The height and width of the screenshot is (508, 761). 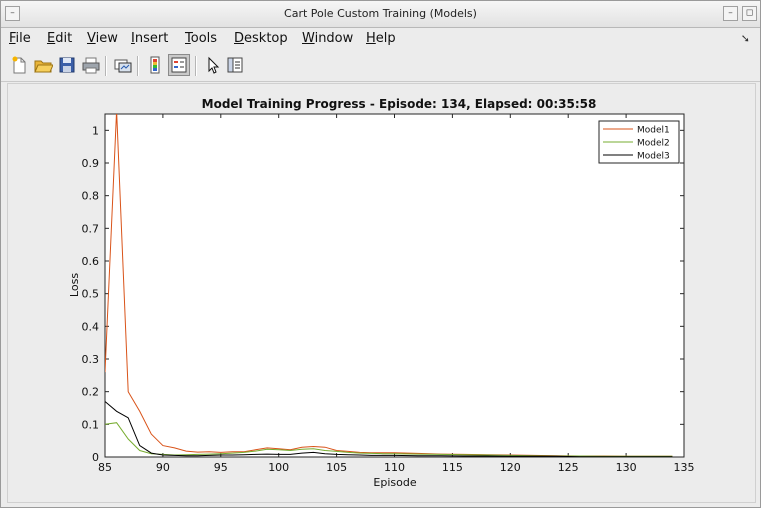 I want to click on save-icon, so click(x=67, y=65).